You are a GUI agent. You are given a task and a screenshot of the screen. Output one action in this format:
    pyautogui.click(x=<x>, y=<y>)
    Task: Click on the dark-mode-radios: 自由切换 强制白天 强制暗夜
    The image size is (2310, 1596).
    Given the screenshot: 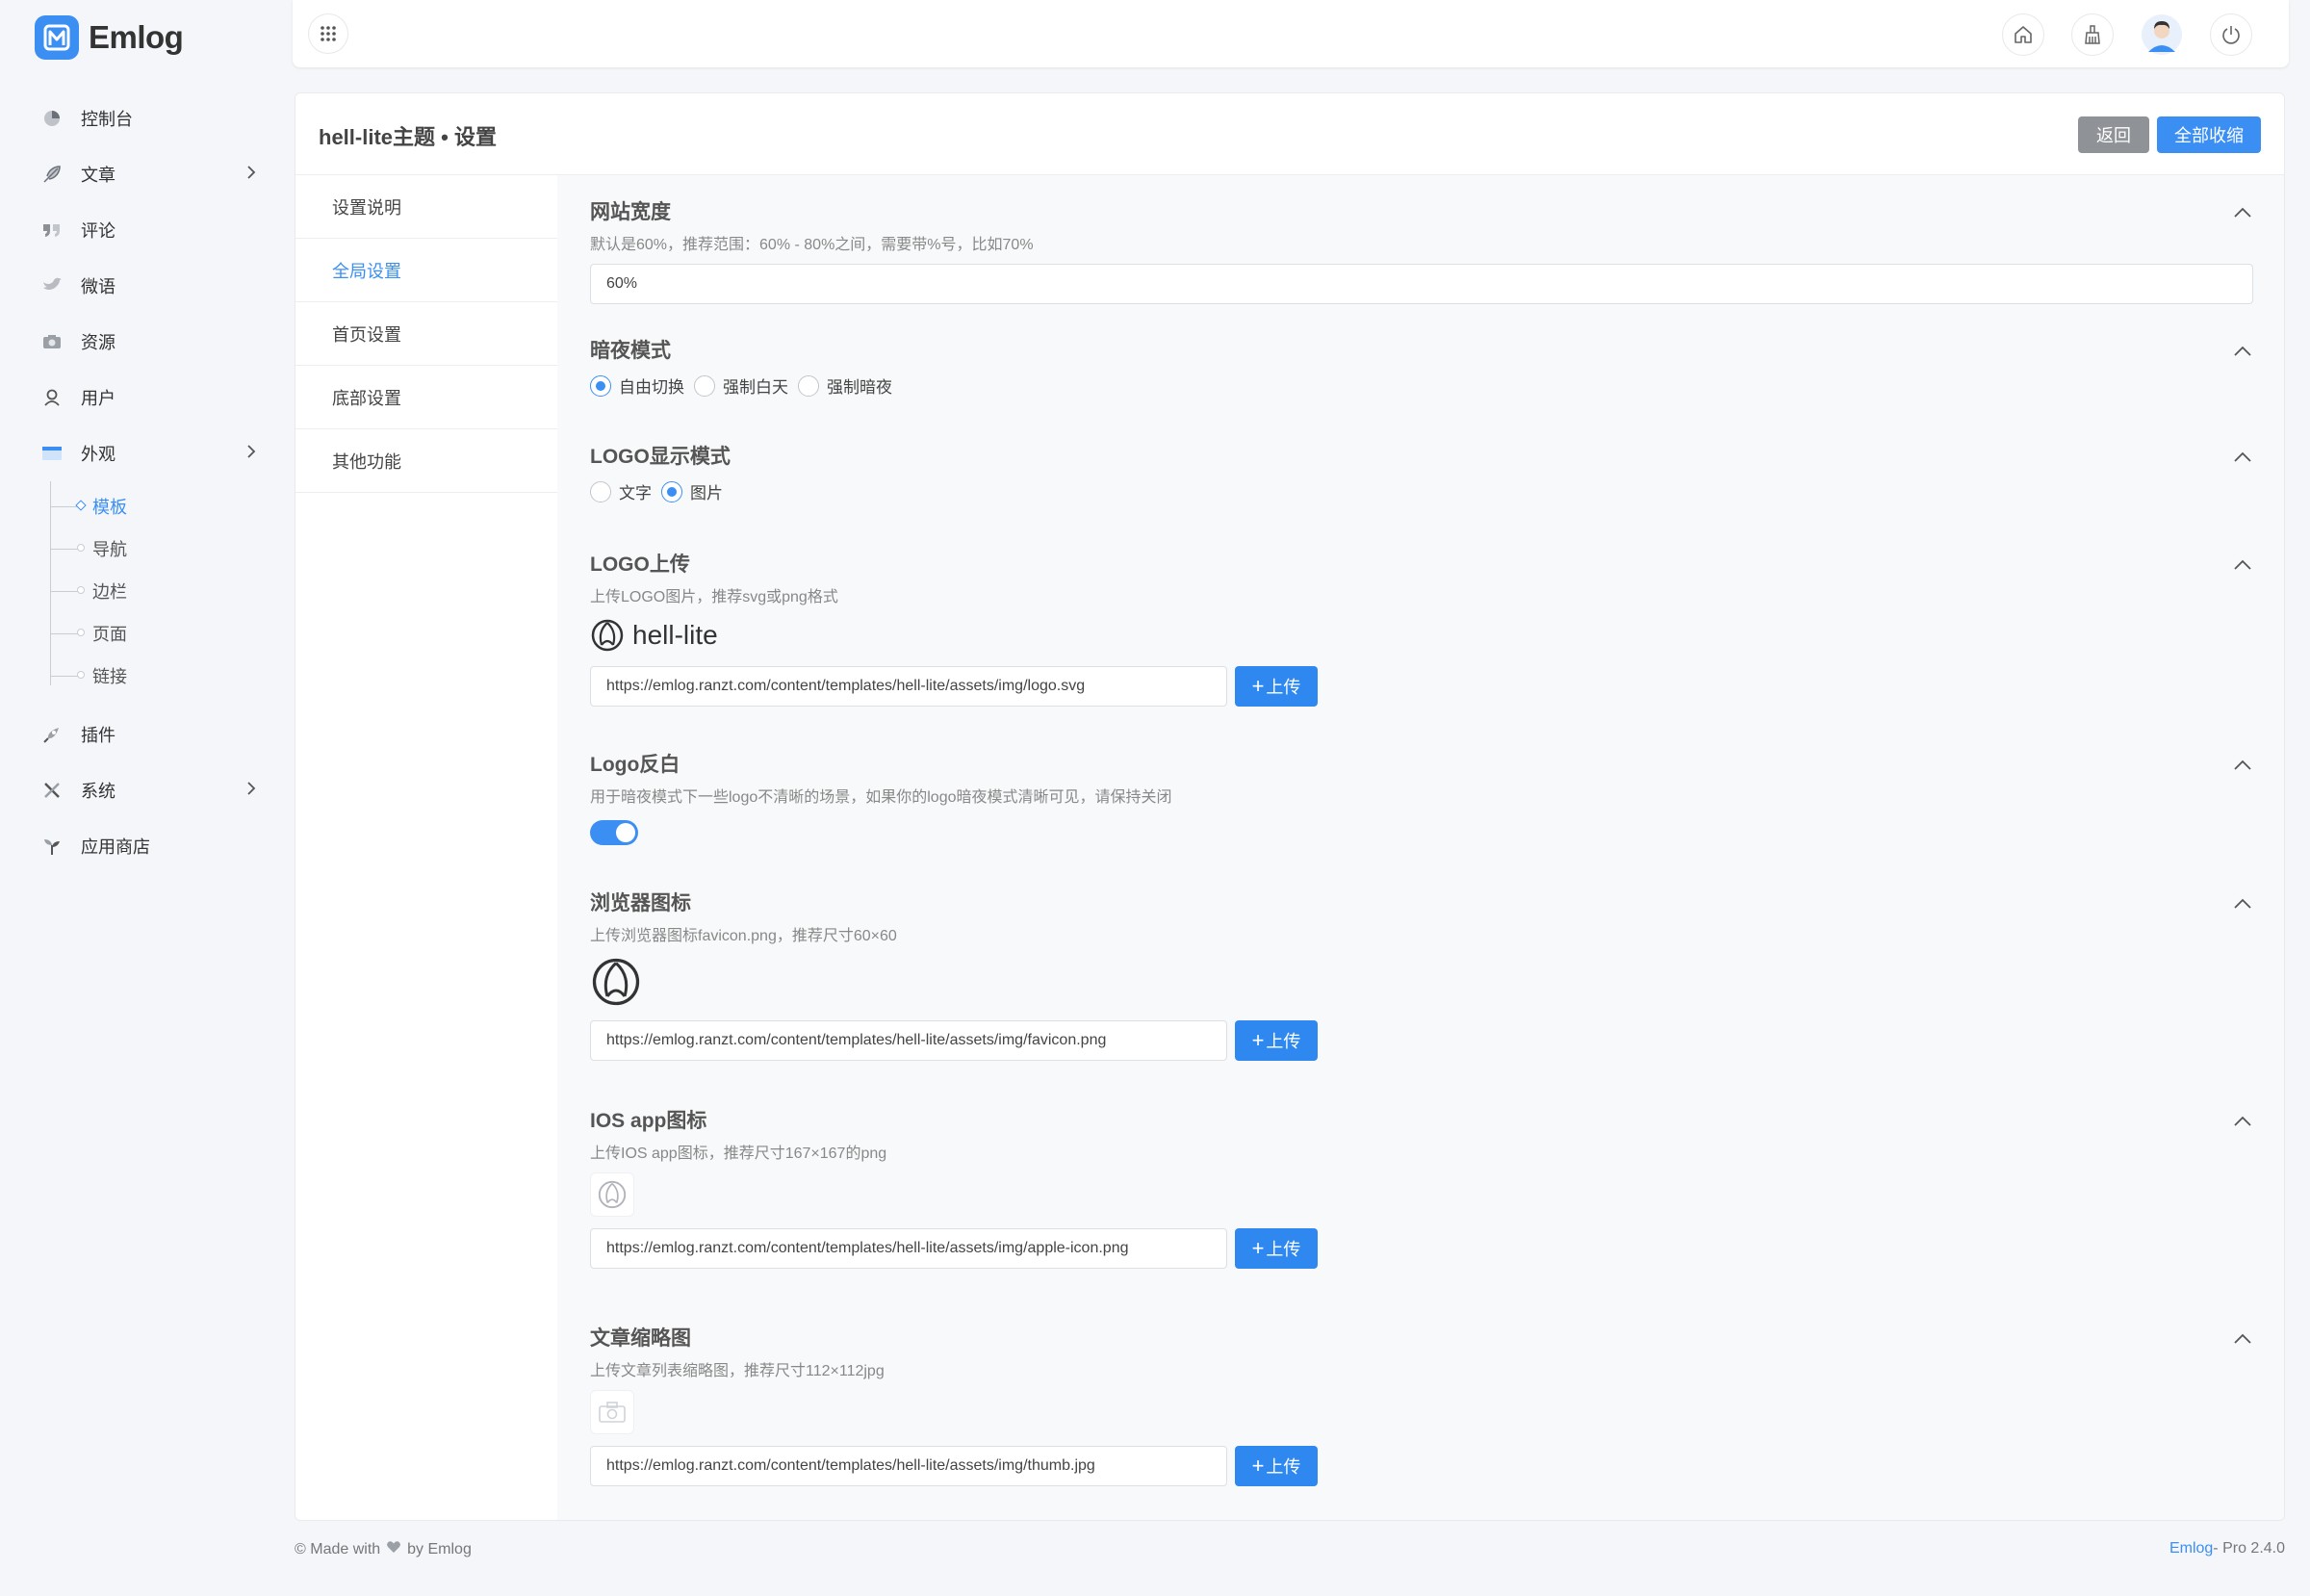 What is the action you would take?
    pyautogui.click(x=1421, y=385)
    